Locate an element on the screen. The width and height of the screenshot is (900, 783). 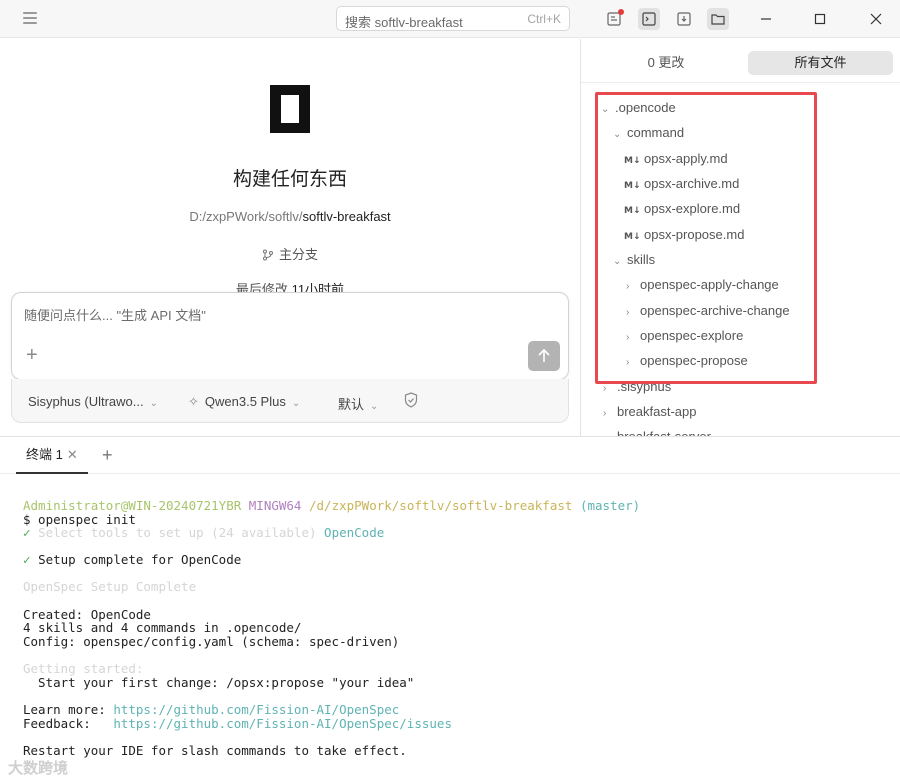
setup-complete-text: Setup complete for OpenCode is located at coordinates (140, 559).